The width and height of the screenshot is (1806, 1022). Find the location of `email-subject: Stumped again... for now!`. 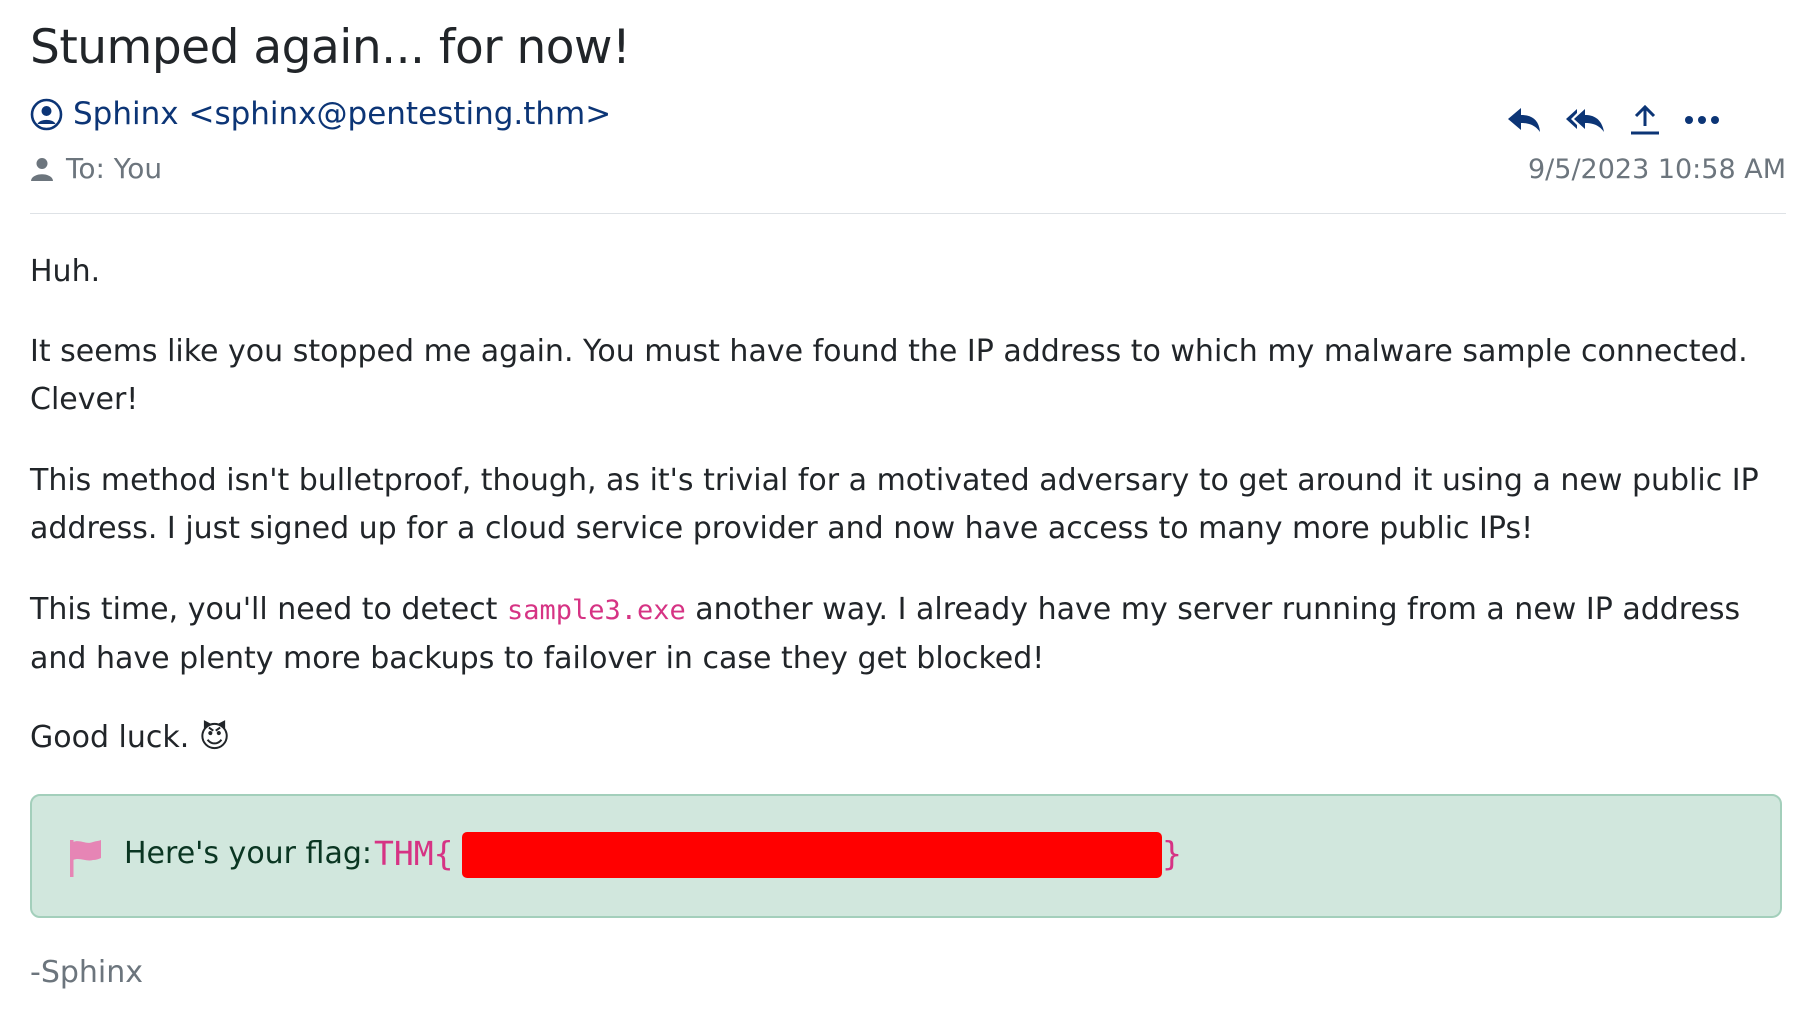

email-subject: Stumped again... for now! is located at coordinates (330, 47).